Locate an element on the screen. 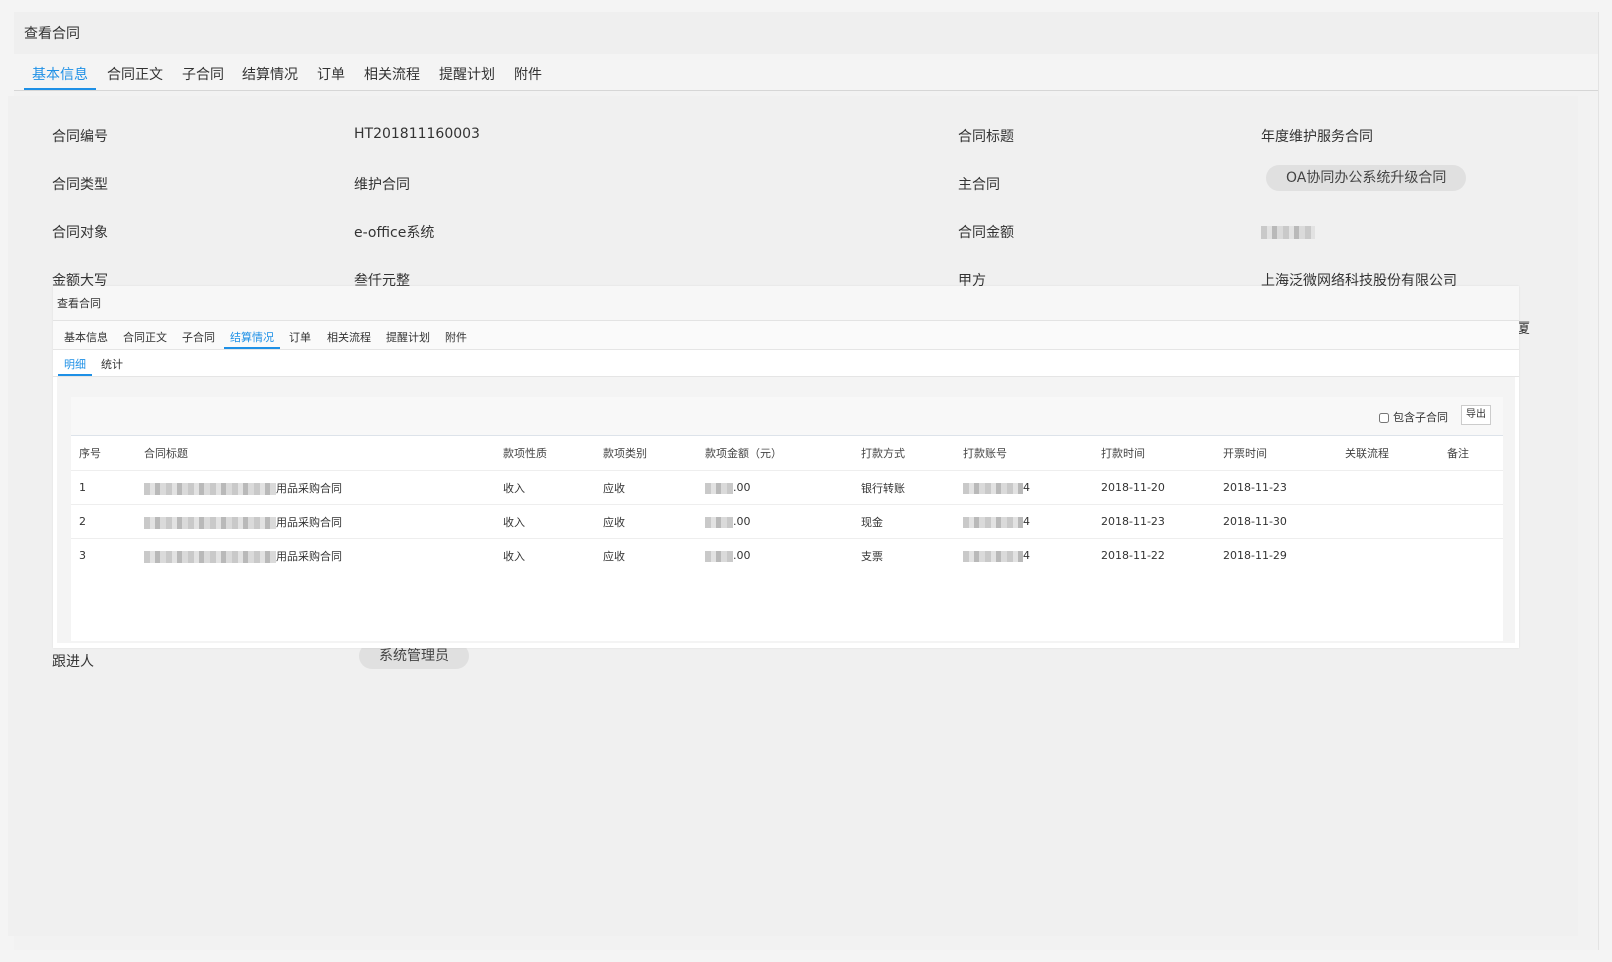  overlay-title: 查看合同 is located at coordinates (79, 303).